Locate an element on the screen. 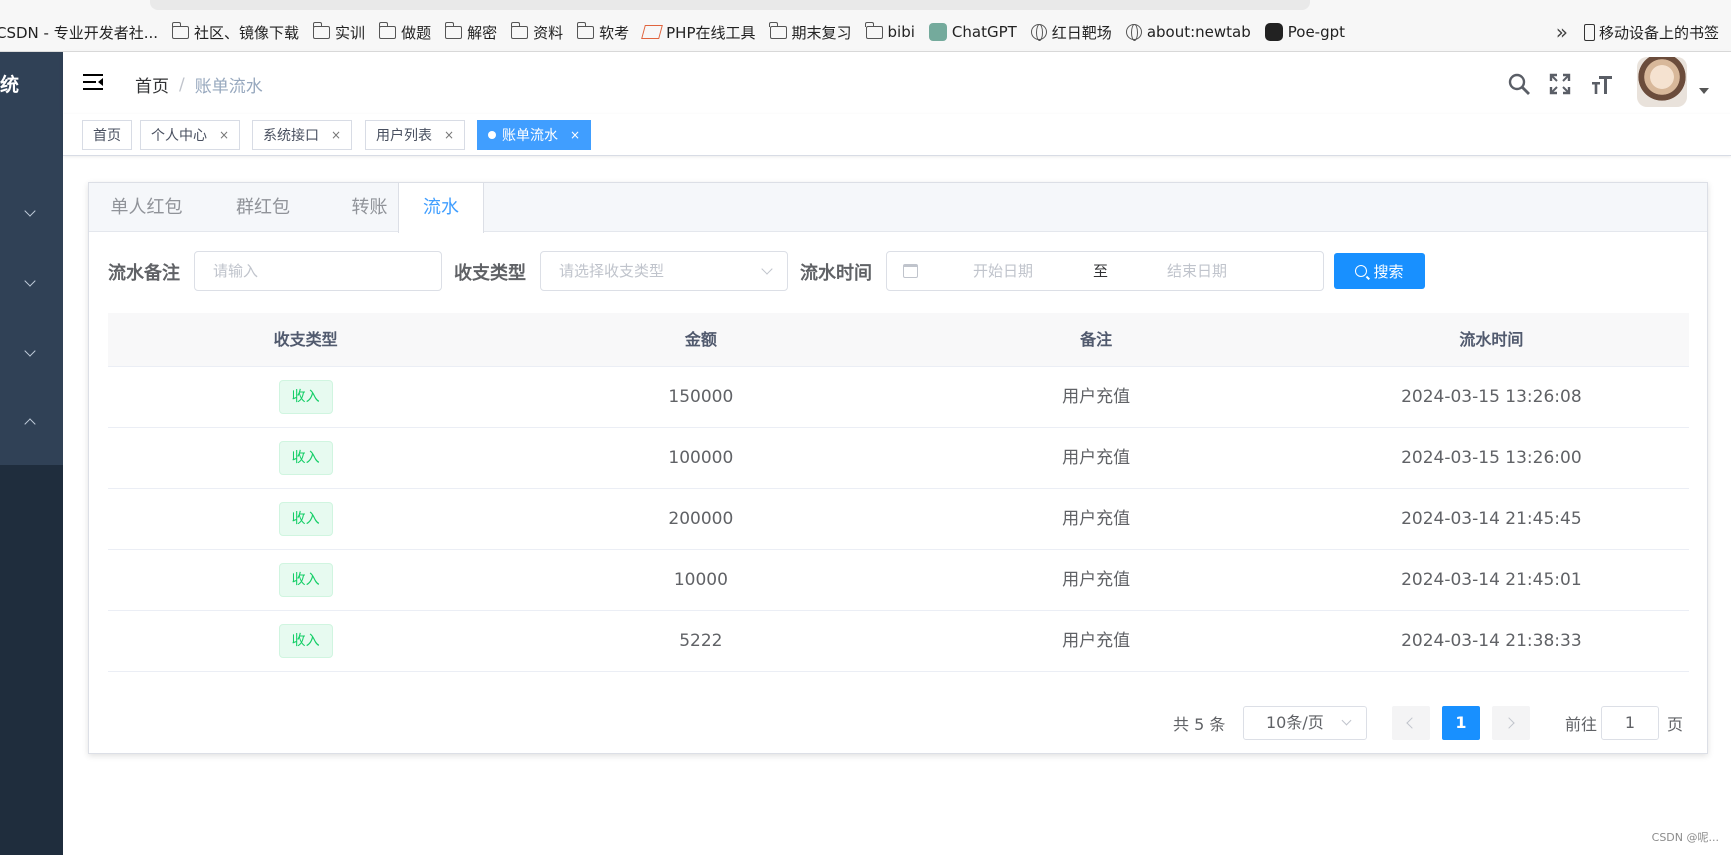 This screenshot has height=855, width=1731. bookmarks-right: » 移动设备上的书签 is located at coordinates (1637, 32).